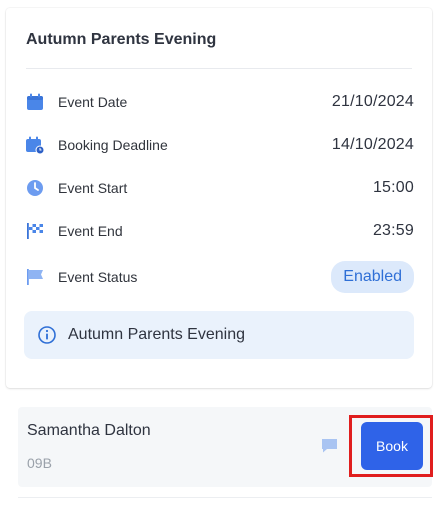 This screenshot has height=514, width=436. What do you see at coordinates (156, 334) in the screenshot?
I see `event-info-text: Autumn Parents Evening` at bounding box center [156, 334].